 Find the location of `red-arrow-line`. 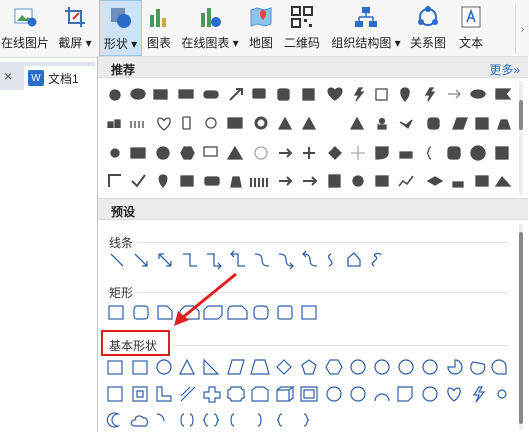

red-arrow-line is located at coordinates (209, 296).